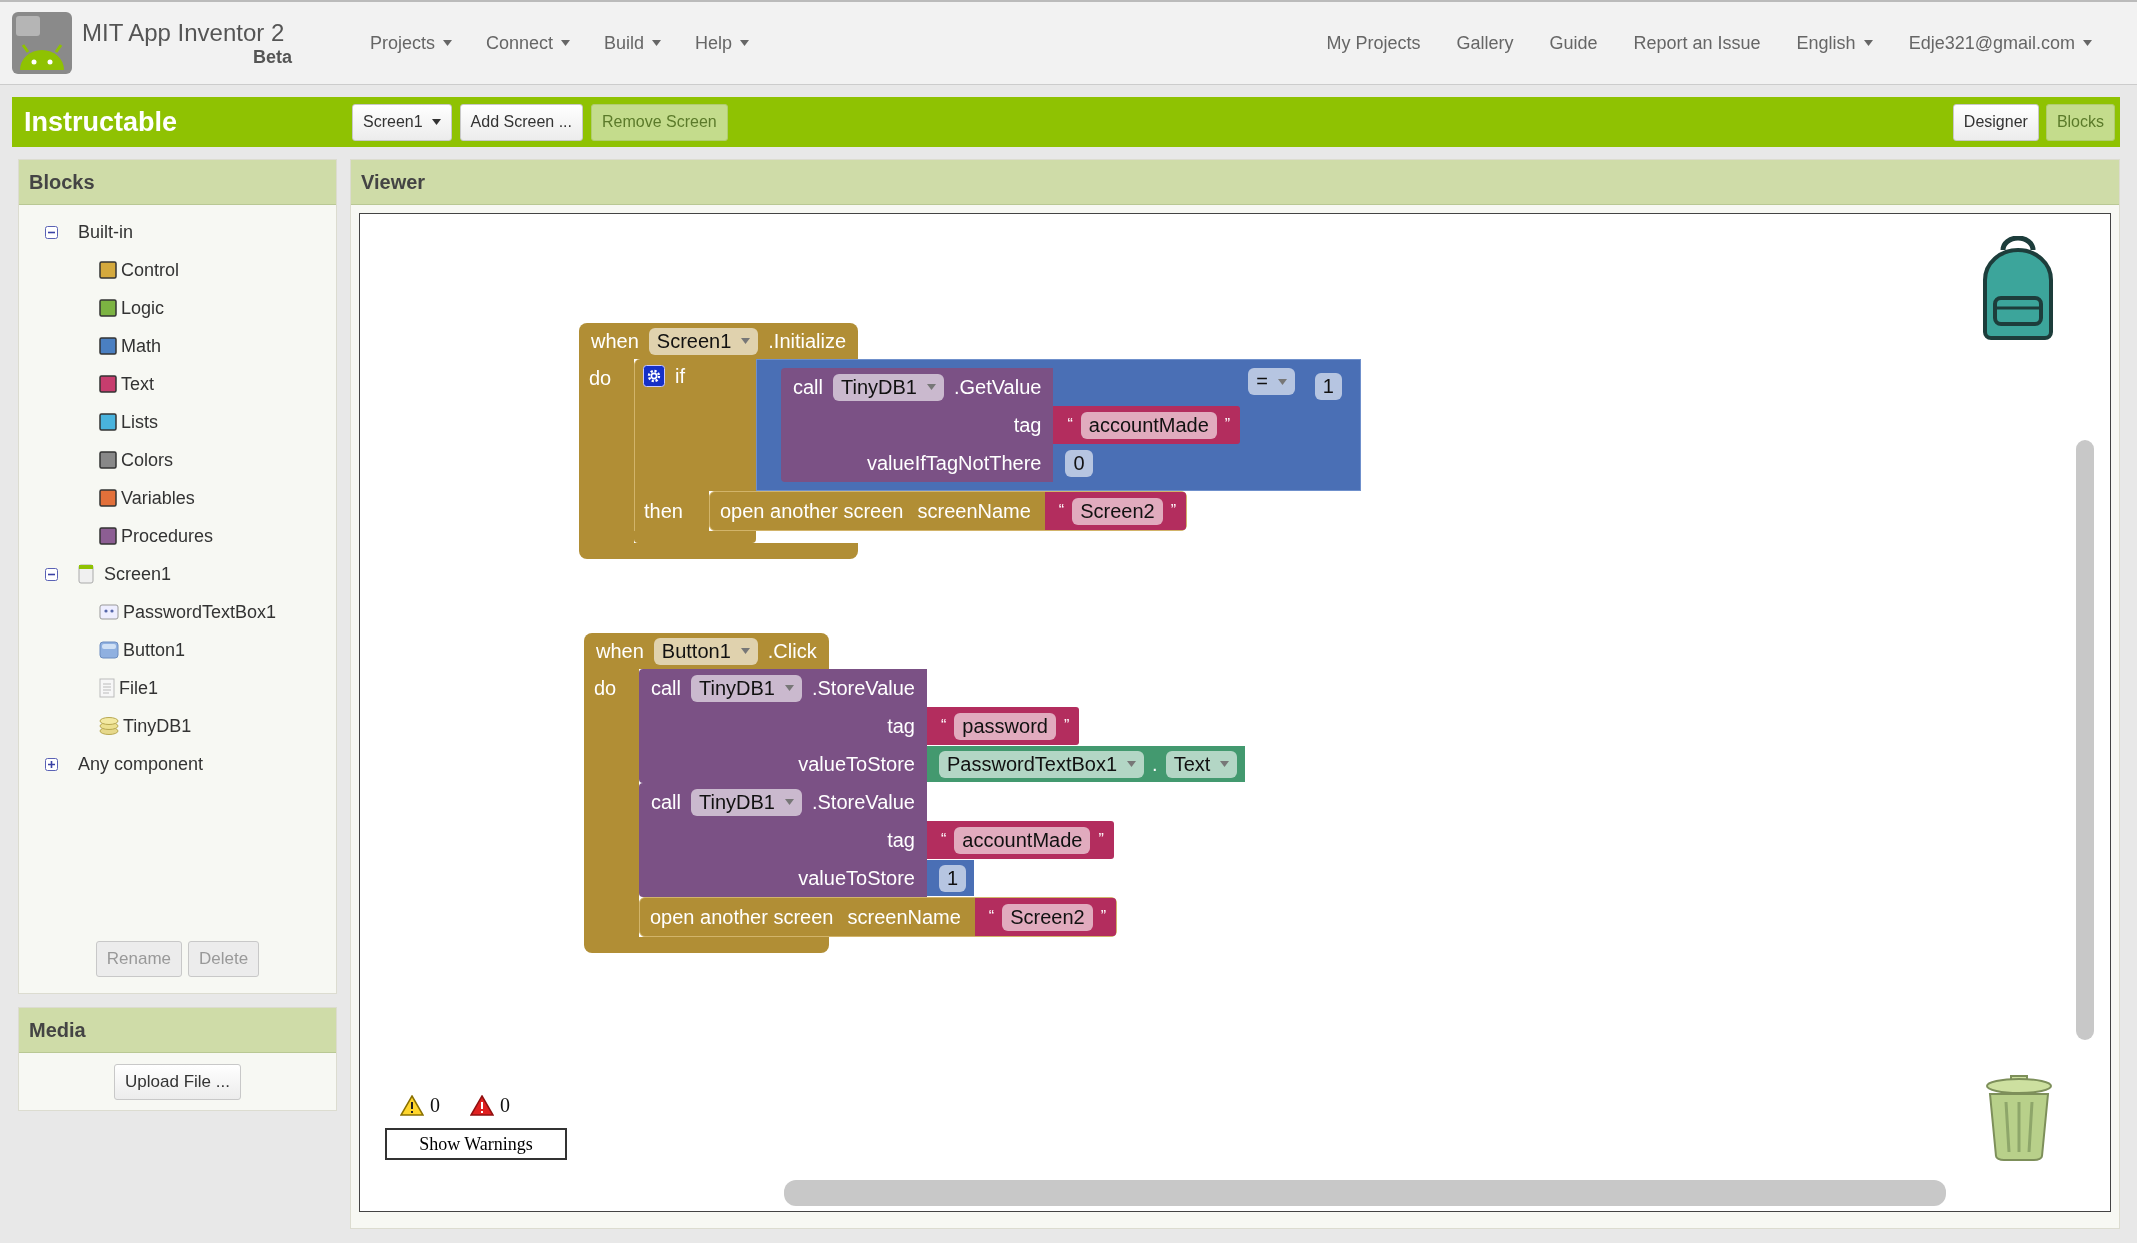 This screenshot has height=1243, width=2137. I want to click on block-label: ., so click(1155, 764).